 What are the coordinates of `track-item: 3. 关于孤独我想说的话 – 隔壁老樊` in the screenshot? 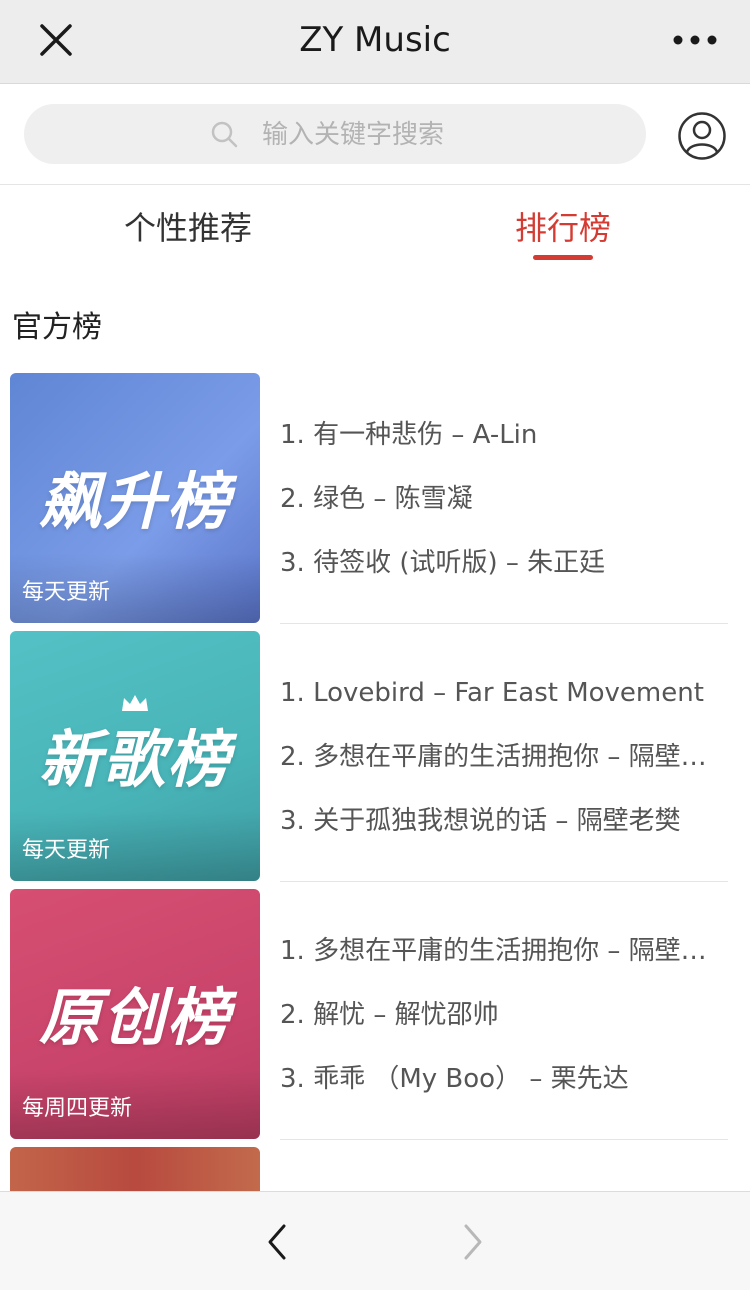 It's located at (480, 821).